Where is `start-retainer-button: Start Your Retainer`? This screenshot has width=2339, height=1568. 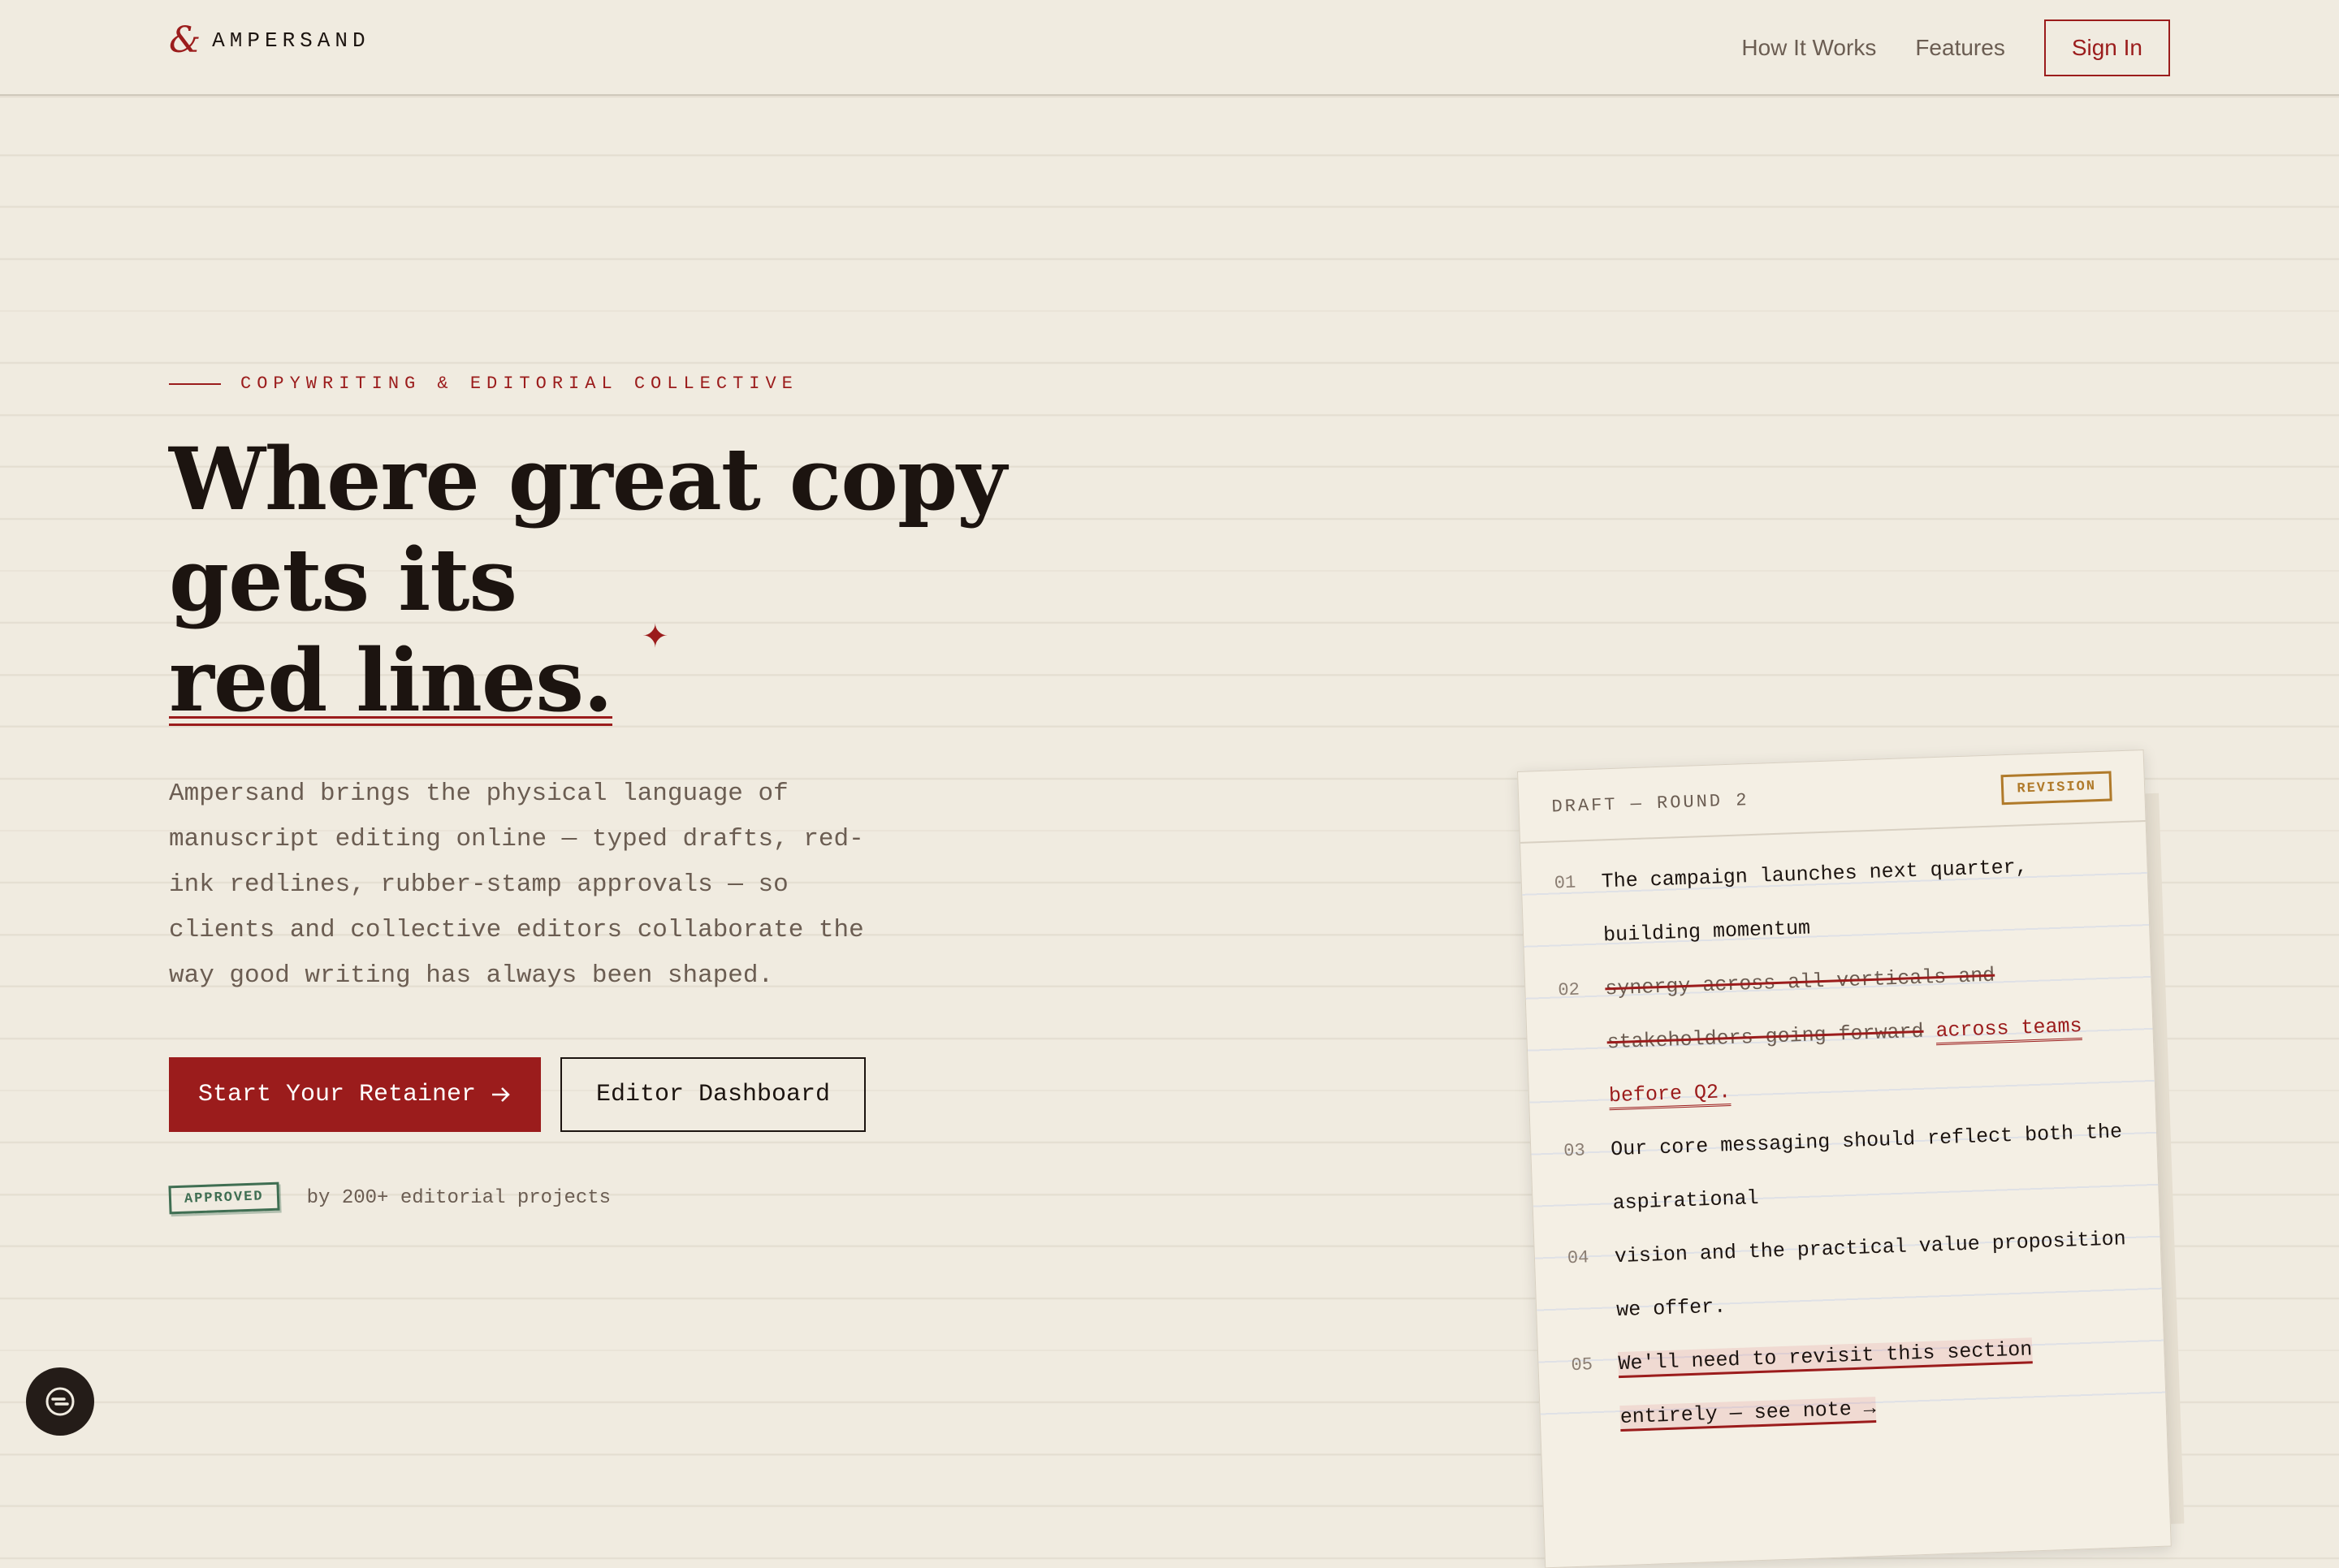
start-retainer-button: Start Your Retainer is located at coordinates (355, 1094).